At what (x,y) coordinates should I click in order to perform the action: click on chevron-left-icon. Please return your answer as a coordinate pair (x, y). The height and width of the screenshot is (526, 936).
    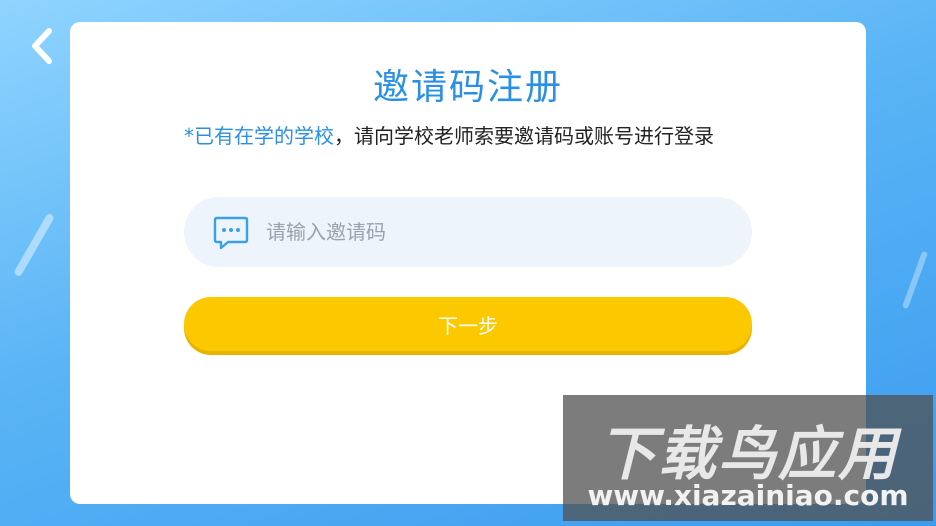
    Looking at the image, I should click on (42, 46).